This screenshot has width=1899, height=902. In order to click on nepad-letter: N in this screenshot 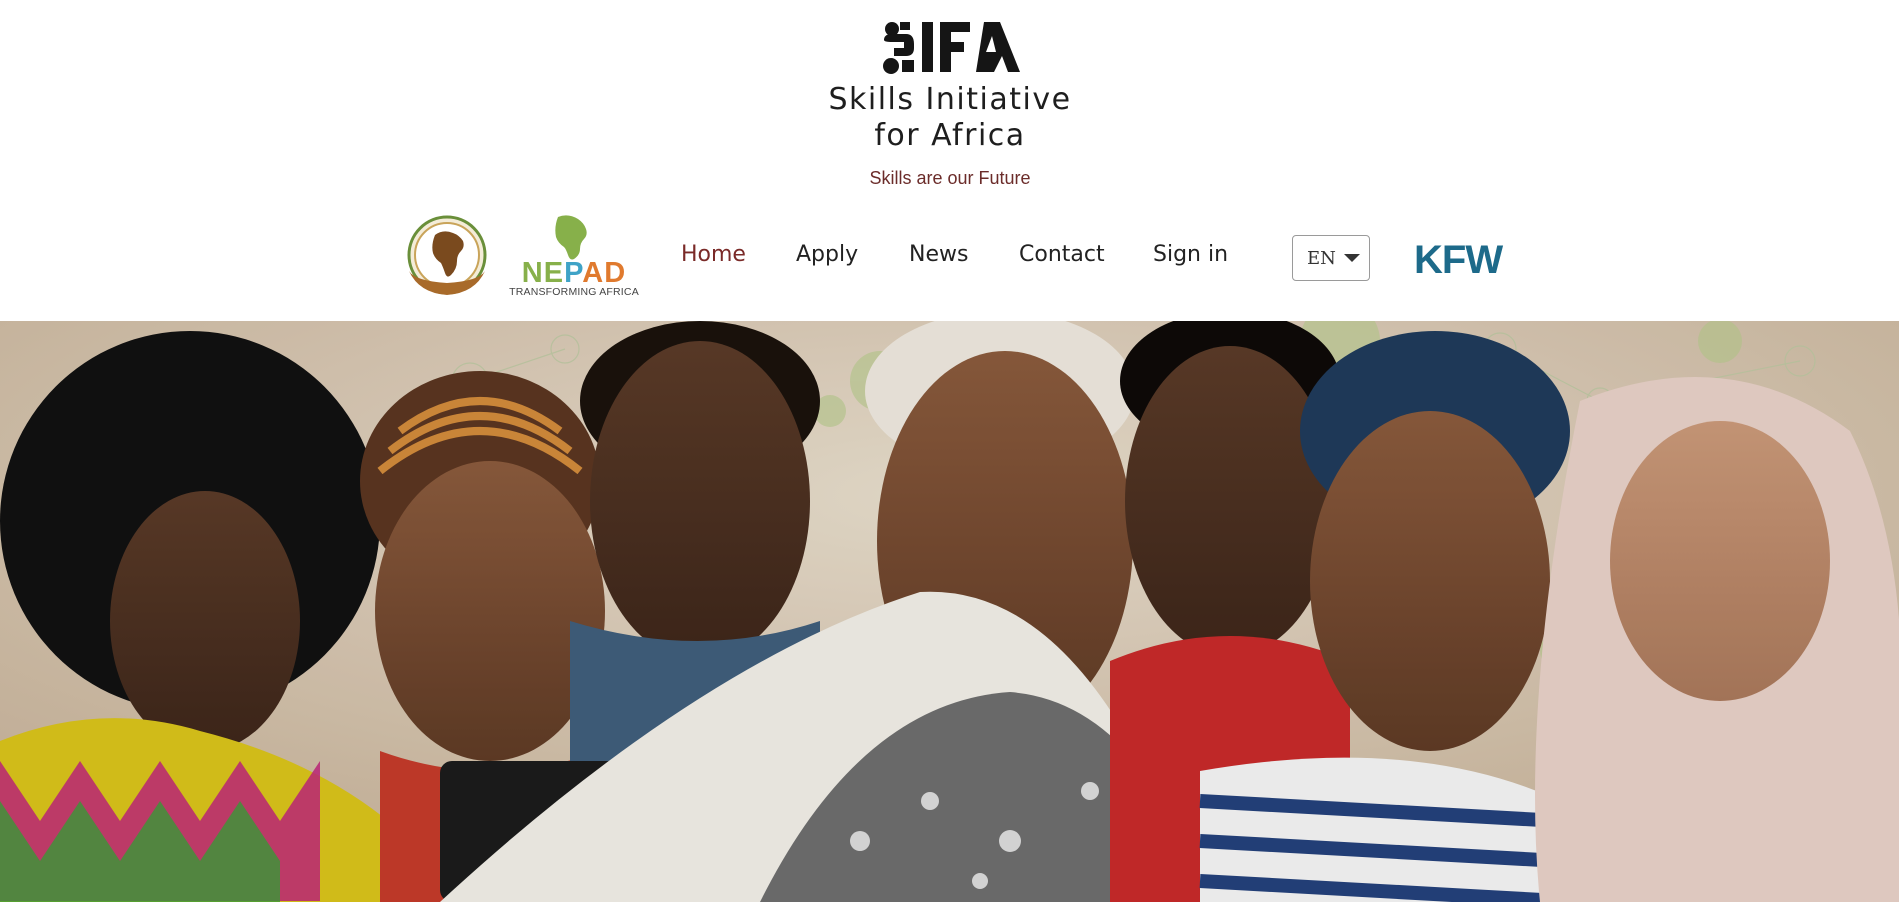, I will do `click(532, 273)`.